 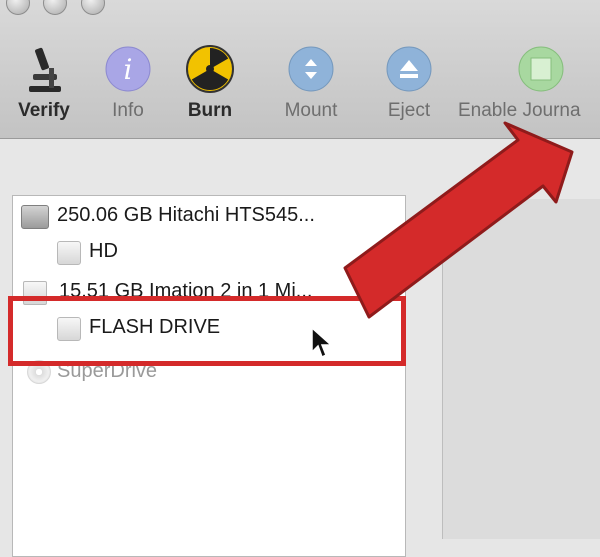 I want to click on info-icon: i, so click(x=128, y=69).